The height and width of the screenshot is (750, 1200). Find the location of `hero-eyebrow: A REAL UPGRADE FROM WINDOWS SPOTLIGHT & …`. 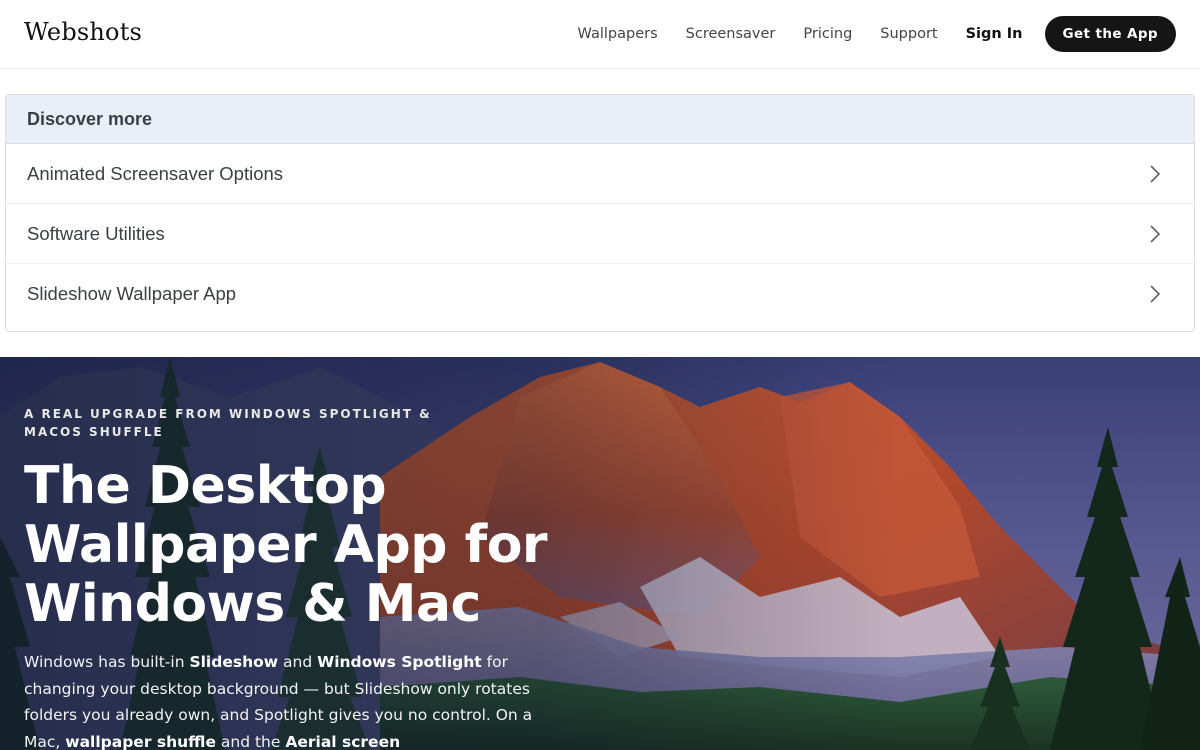

hero-eyebrow: A REAL UPGRADE FROM WINDOWS SPOTLIGHT & … is located at coordinates (228, 423).